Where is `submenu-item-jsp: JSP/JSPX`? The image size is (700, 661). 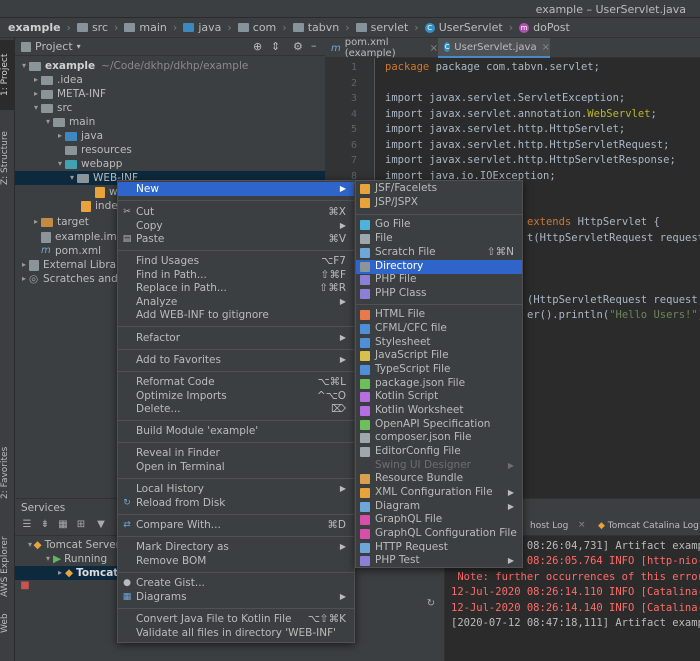 submenu-item-jsp: JSP/JSPX is located at coordinates (439, 203).